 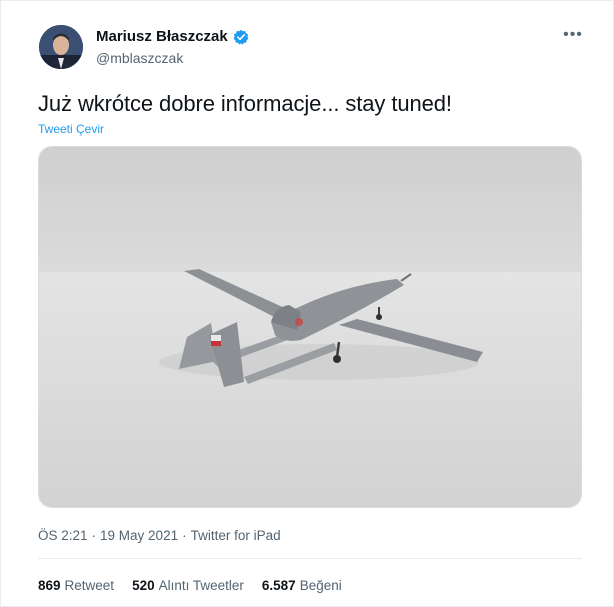 I want to click on stat-number: 869, so click(x=49, y=585).